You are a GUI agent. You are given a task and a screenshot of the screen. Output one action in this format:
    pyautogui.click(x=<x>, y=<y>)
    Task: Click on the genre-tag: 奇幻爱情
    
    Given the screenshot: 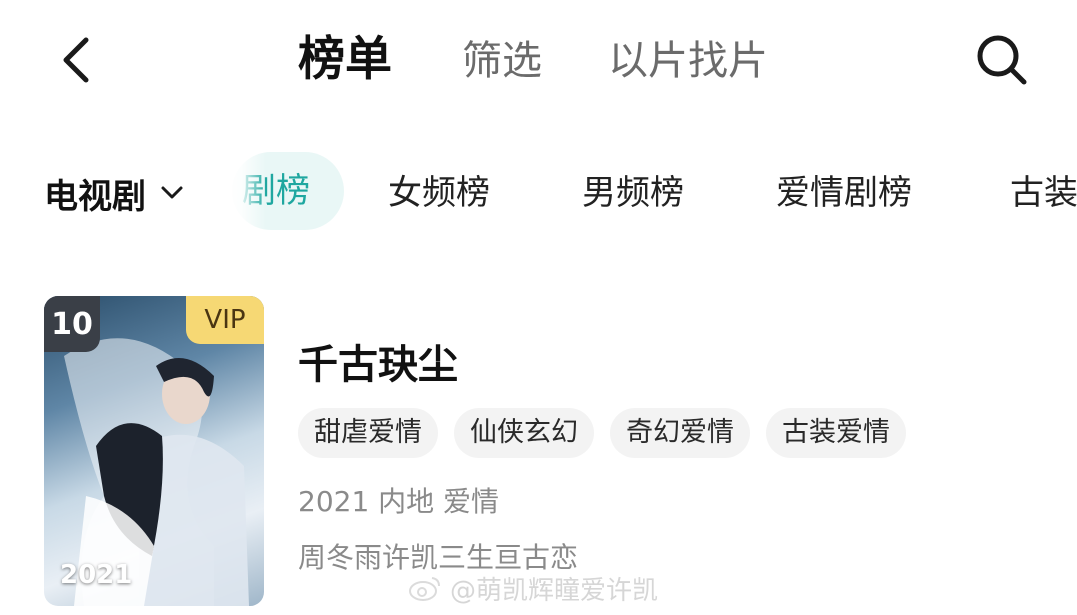 What is the action you would take?
    pyautogui.click(x=680, y=433)
    